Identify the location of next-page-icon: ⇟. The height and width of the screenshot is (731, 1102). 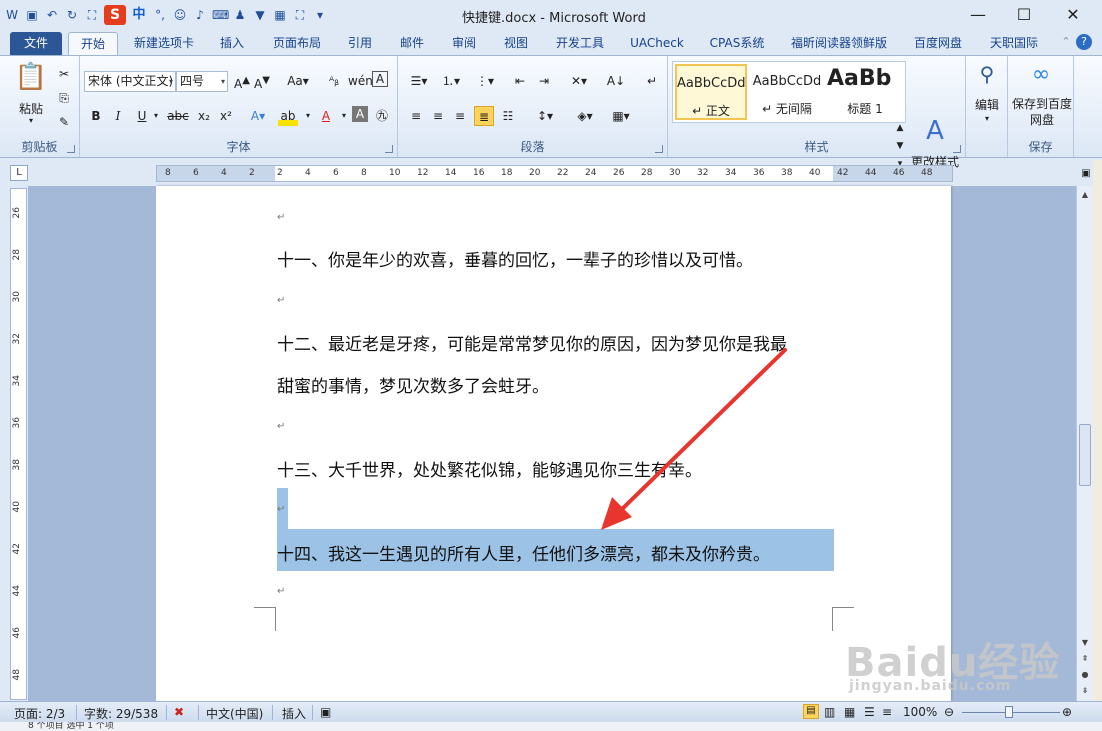
(1085, 691).